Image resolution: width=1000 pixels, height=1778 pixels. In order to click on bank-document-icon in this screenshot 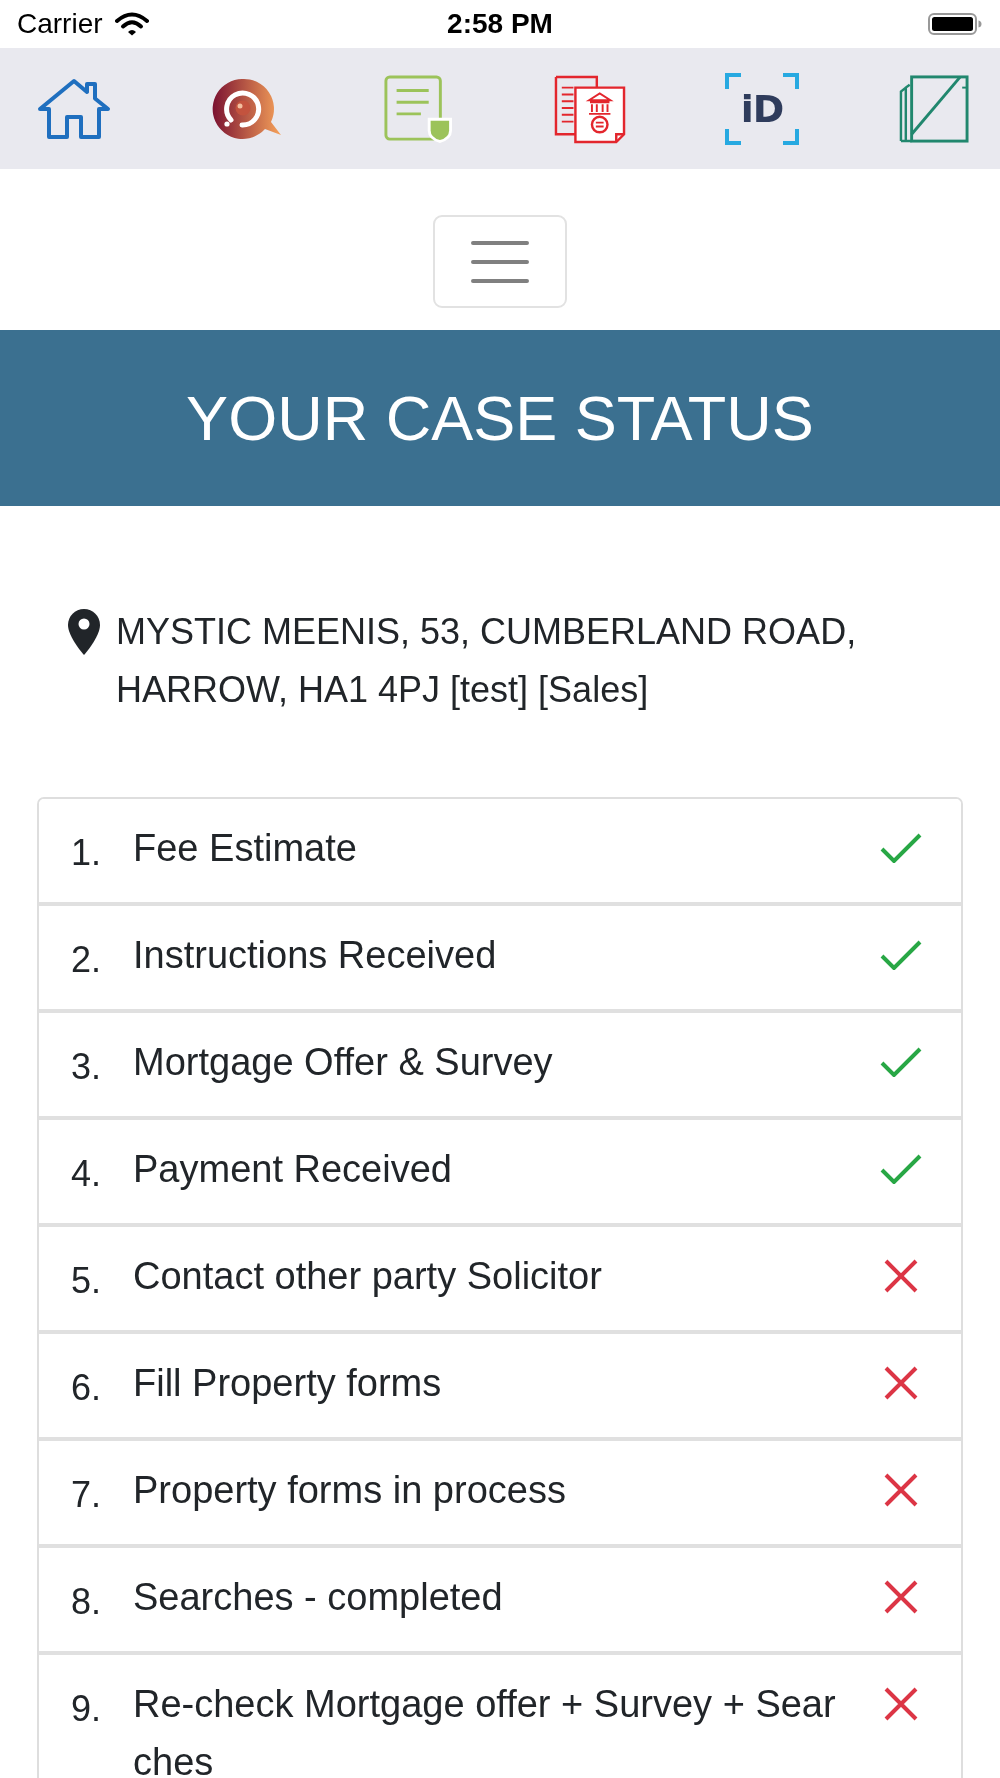, I will do `click(590, 108)`.